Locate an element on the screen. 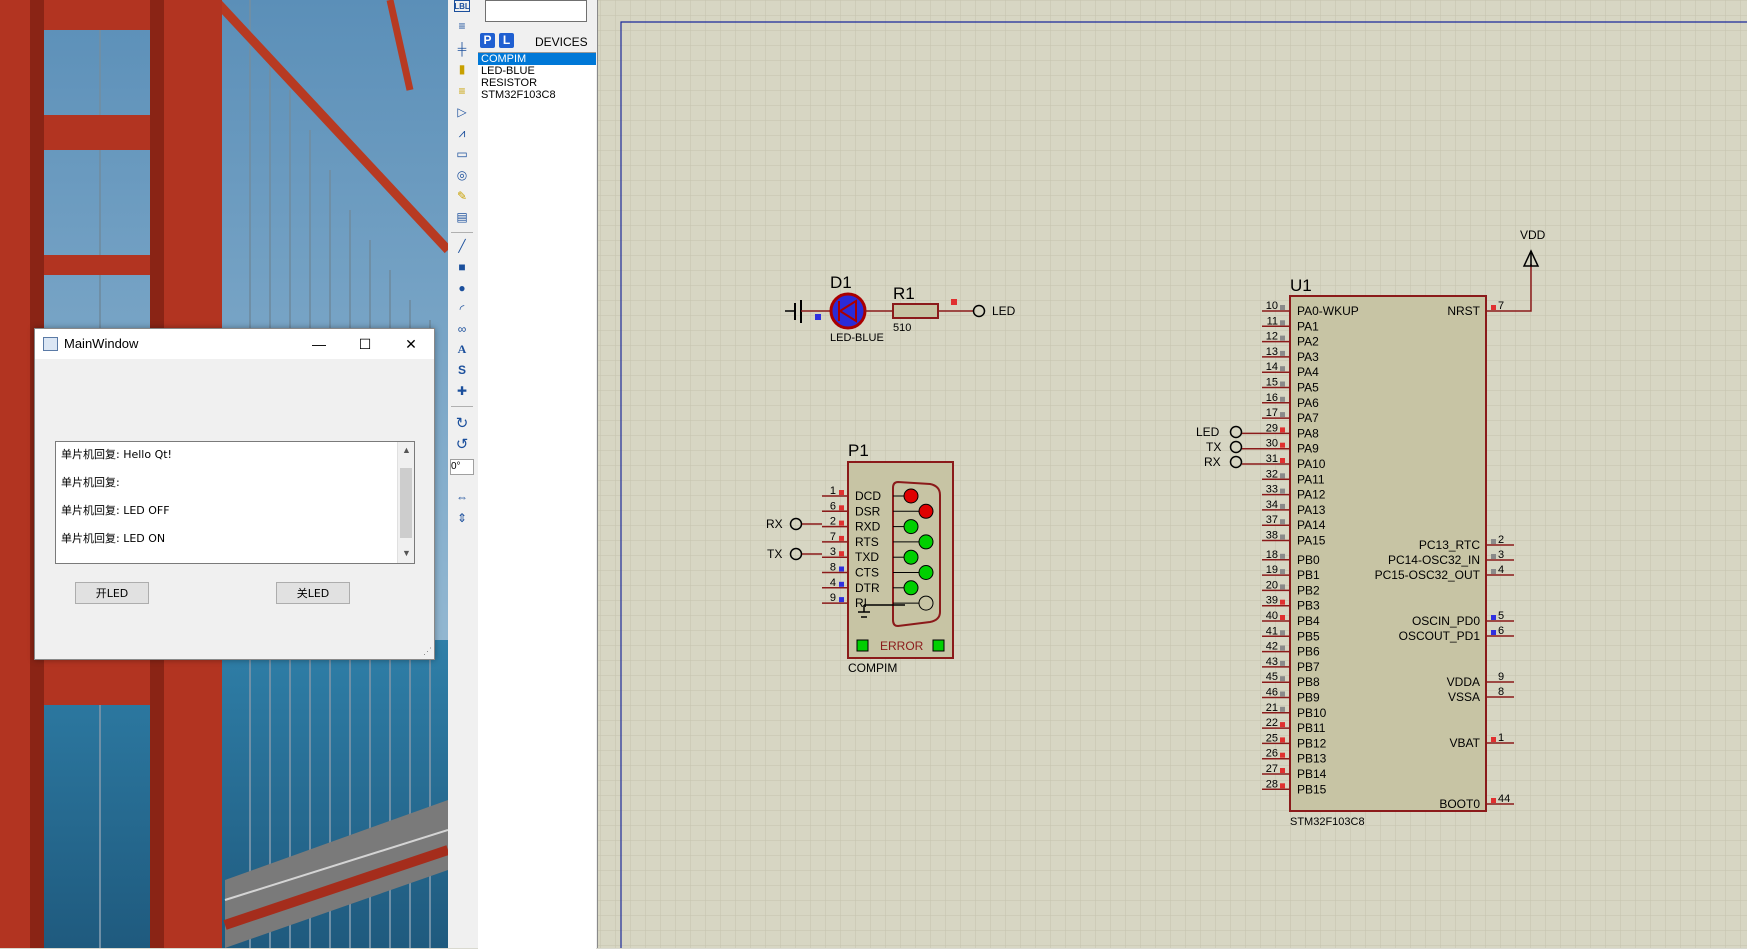 This screenshot has width=1747, height=949. circle-tool-icon: ● is located at coordinates (462, 288).